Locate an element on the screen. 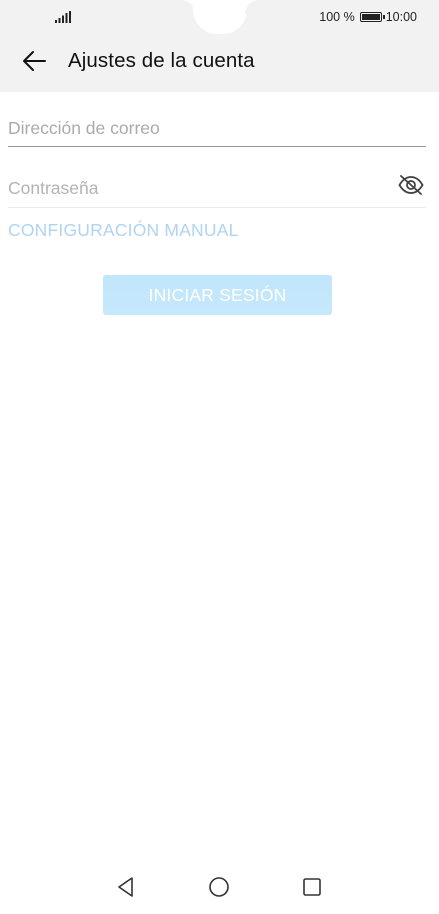  circle-home-icon is located at coordinates (219, 889).